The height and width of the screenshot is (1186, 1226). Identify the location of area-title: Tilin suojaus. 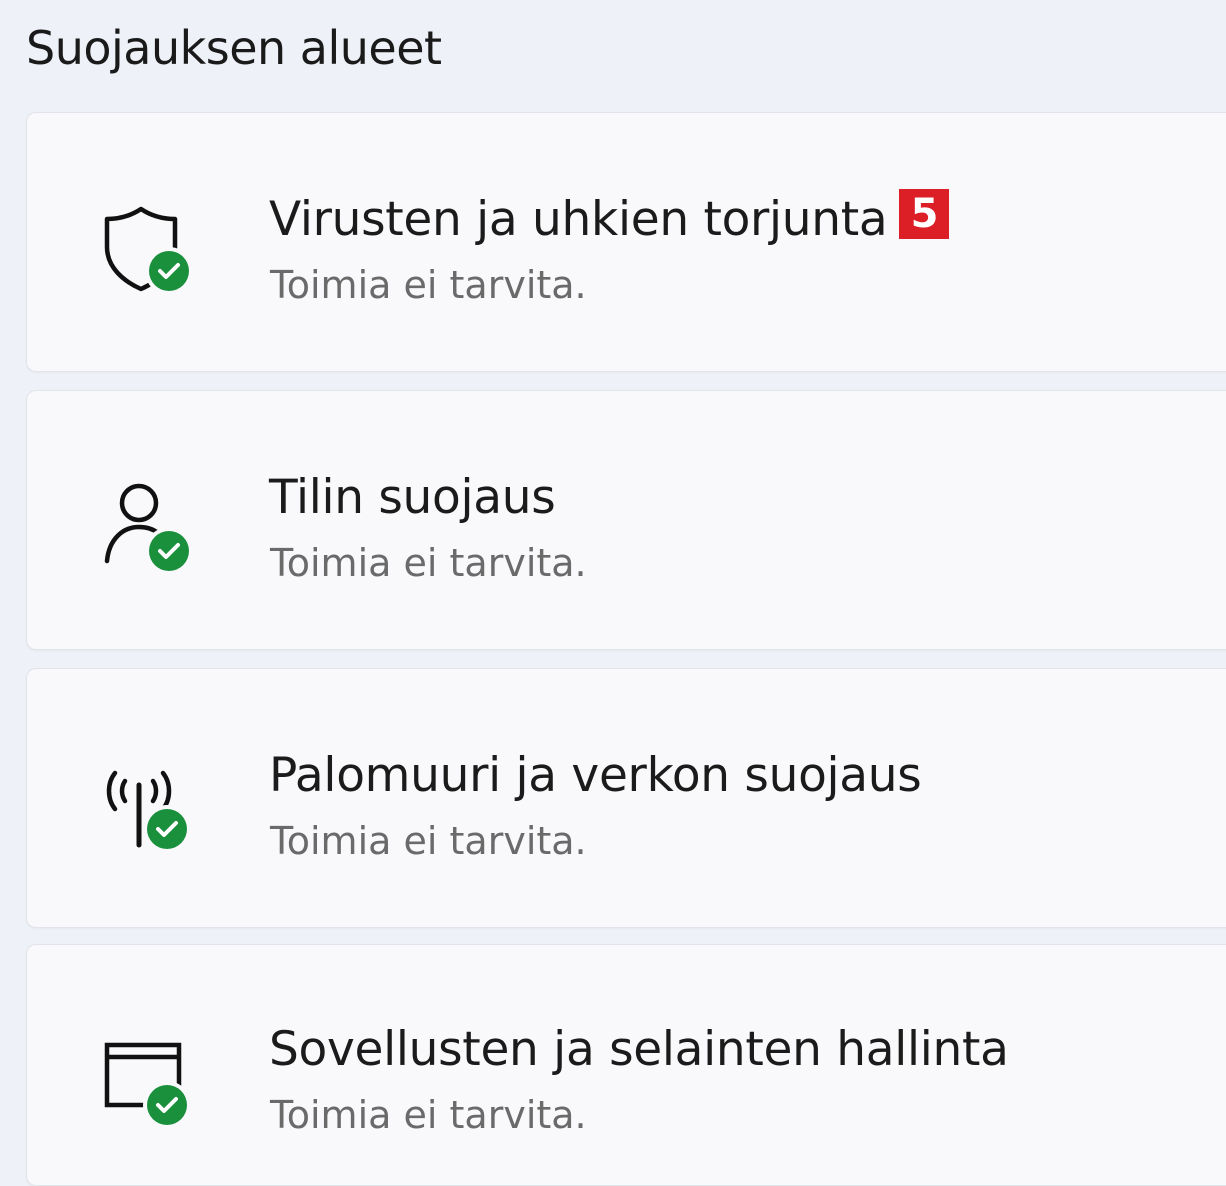
(412, 497).